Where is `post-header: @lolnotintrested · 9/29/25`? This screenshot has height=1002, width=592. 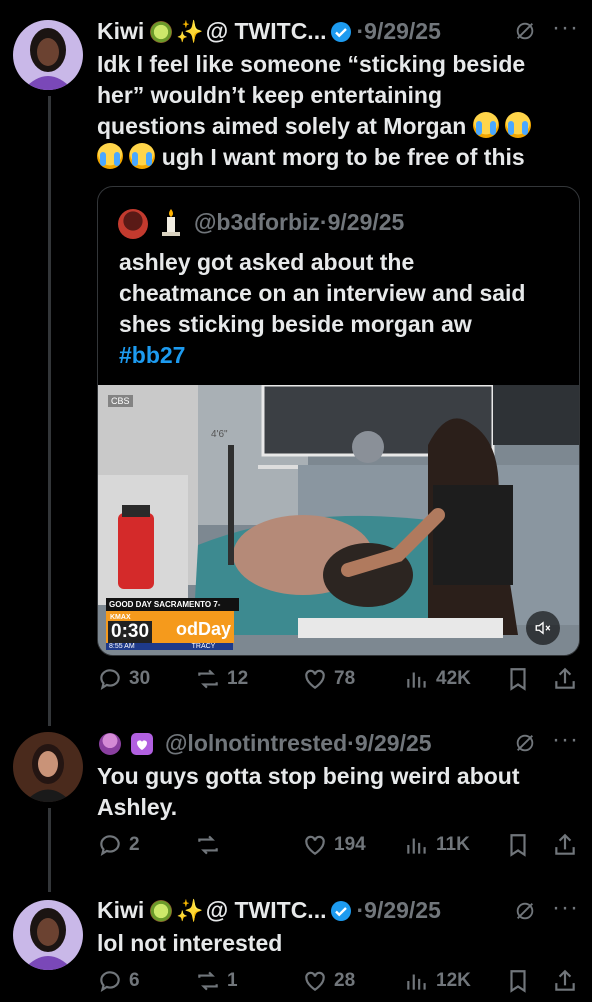
post-header: @lolnotintrested · 9/29/25 is located at coordinates (264, 743).